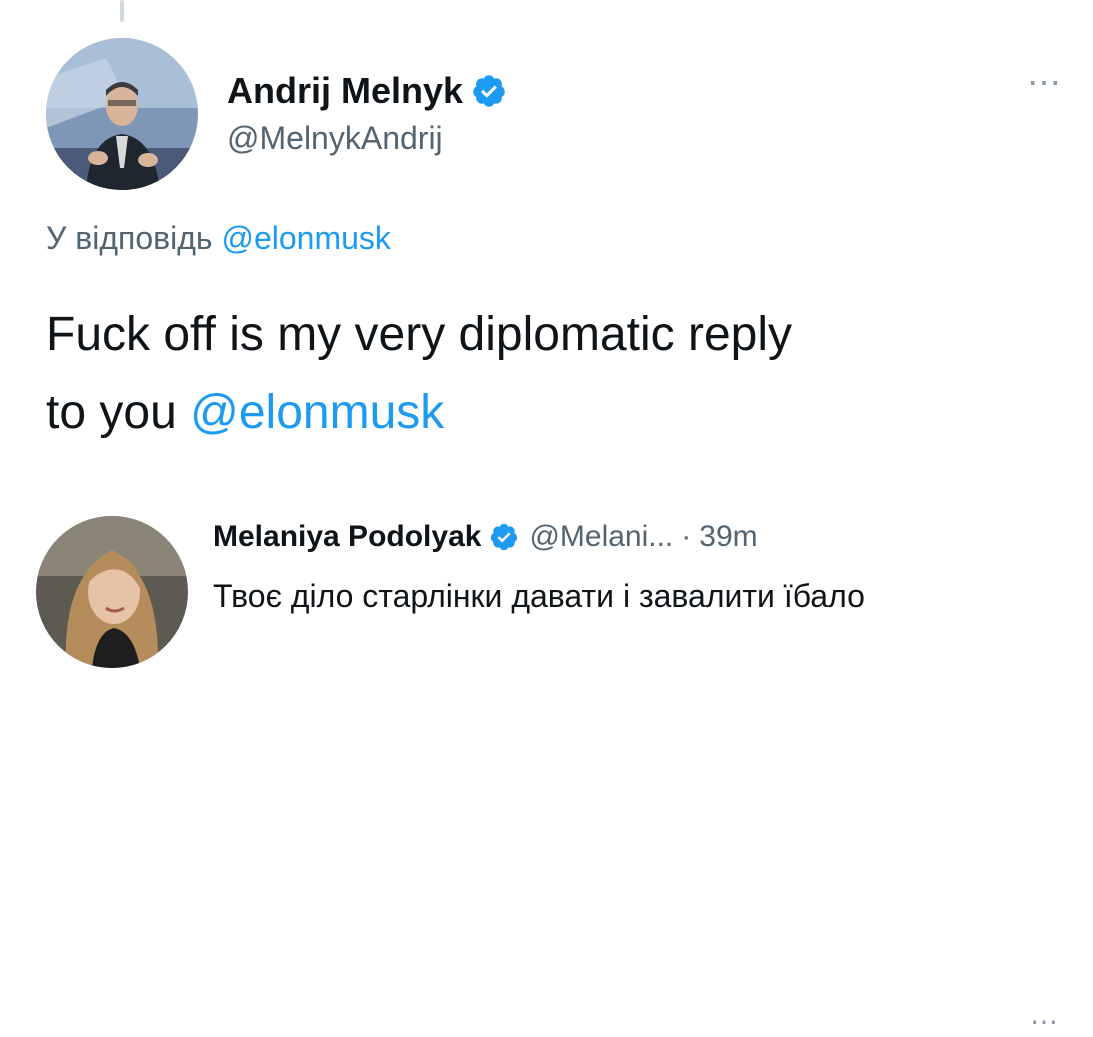 The image size is (1093, 1037). What do you see at coordinates (504, 537) in the screenshot?
I see `reply-verified-badge-icon` at bounding box center [504, 537].